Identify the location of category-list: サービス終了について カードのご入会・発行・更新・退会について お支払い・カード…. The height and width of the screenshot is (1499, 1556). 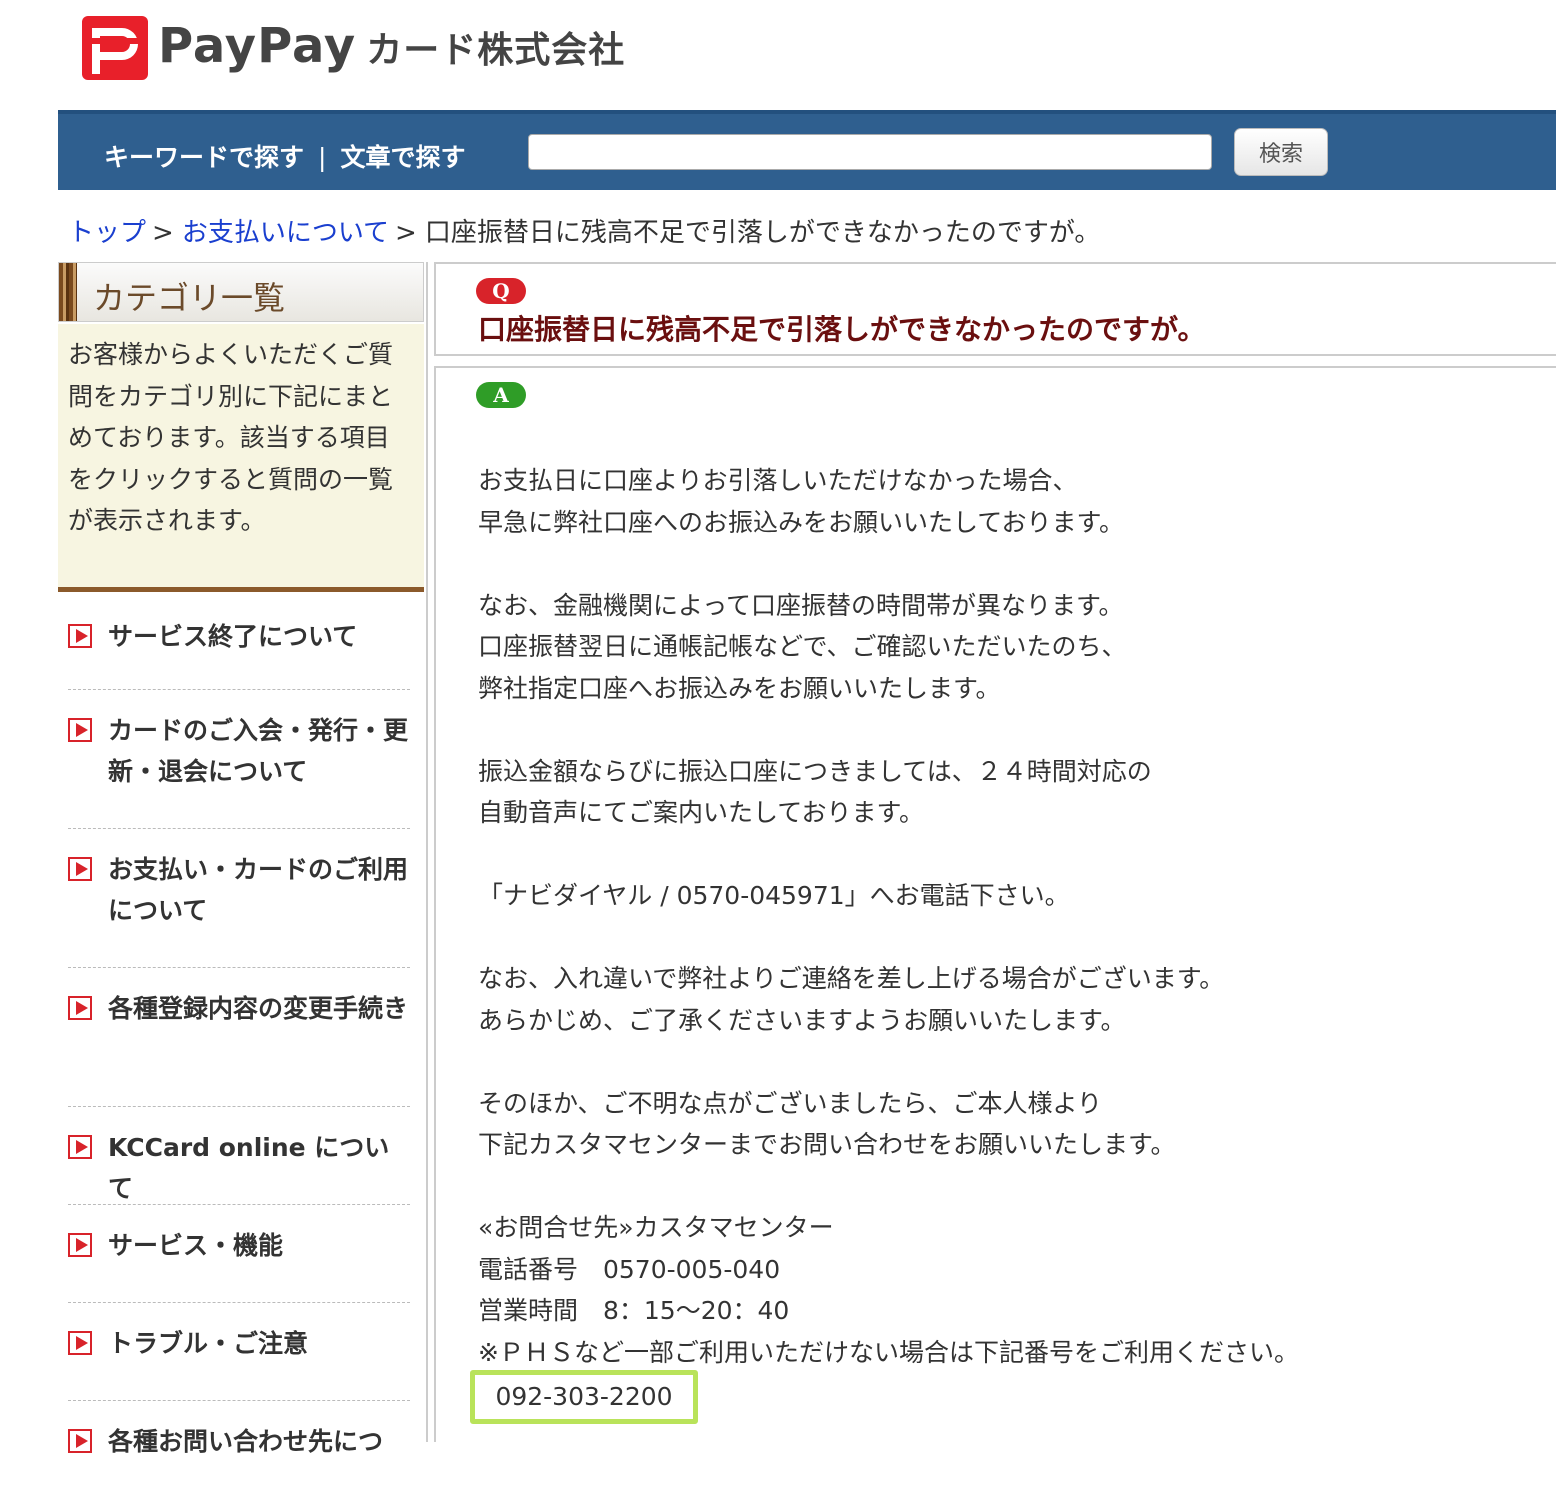
(241, 1047).